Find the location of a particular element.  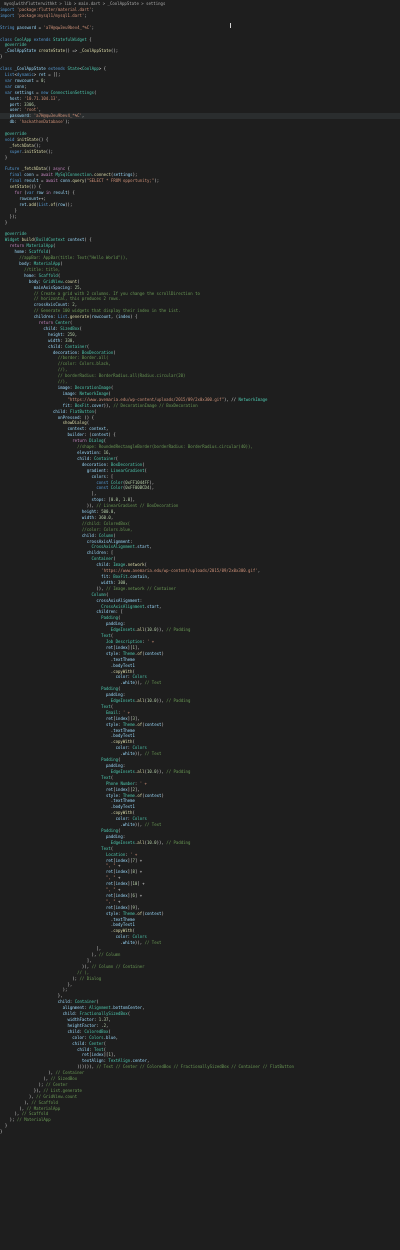

code-line-text: padding: is located at coordinates (115, 836).